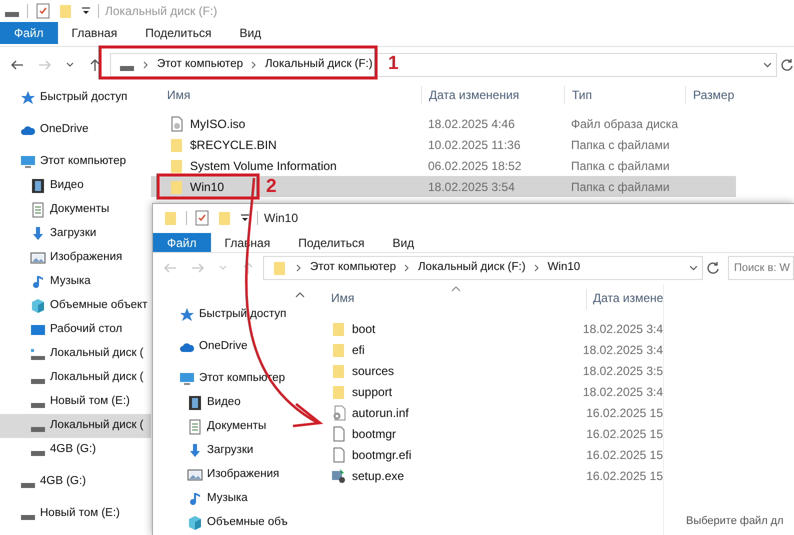 The height and width of the screenshot is (535, 794). Describe the element at coordinates (339, 476) in the screenshot. I see `installer-icon` at that location.